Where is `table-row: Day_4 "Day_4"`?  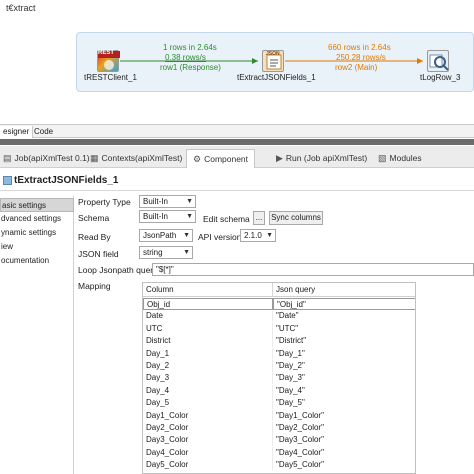
table-row: Day_4 "Day_4" is located at coordinates (279, 390).